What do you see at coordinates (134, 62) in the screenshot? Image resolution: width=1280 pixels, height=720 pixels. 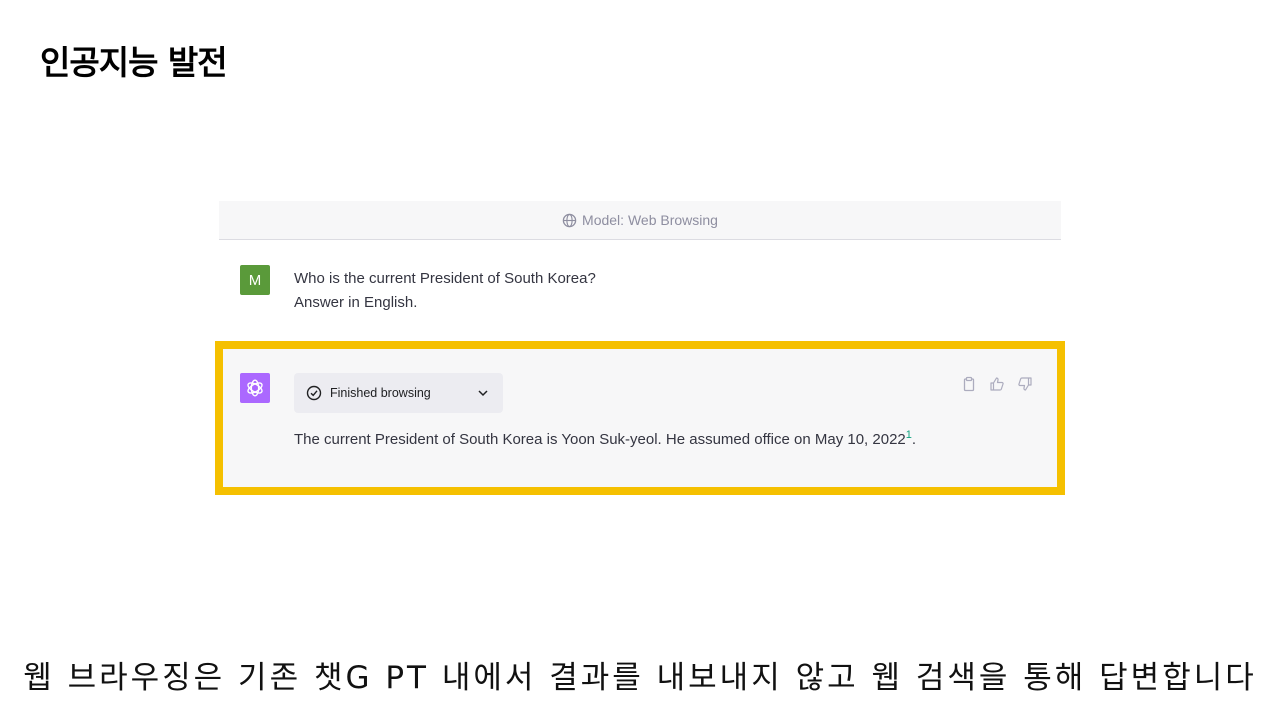 I see `slide-title: 인공지능 발전` at bounding box center [134, 62].